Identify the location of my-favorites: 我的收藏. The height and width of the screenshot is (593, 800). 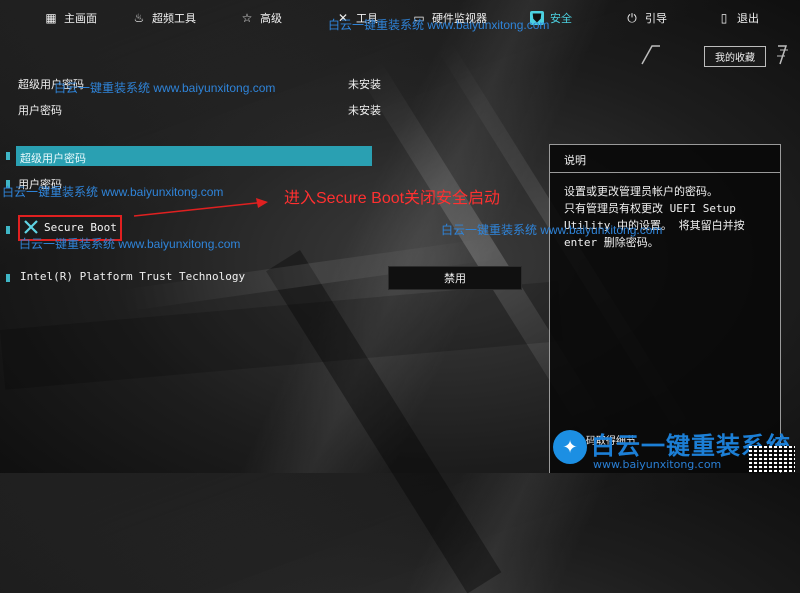
(715, 55).